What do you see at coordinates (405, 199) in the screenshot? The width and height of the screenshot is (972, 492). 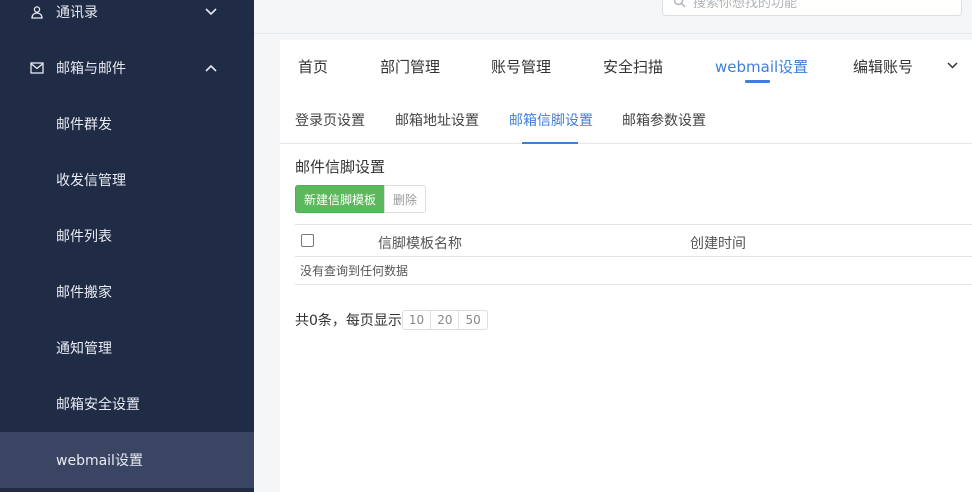 I see `delete-button: 删除` at bounding box center [405, 199].